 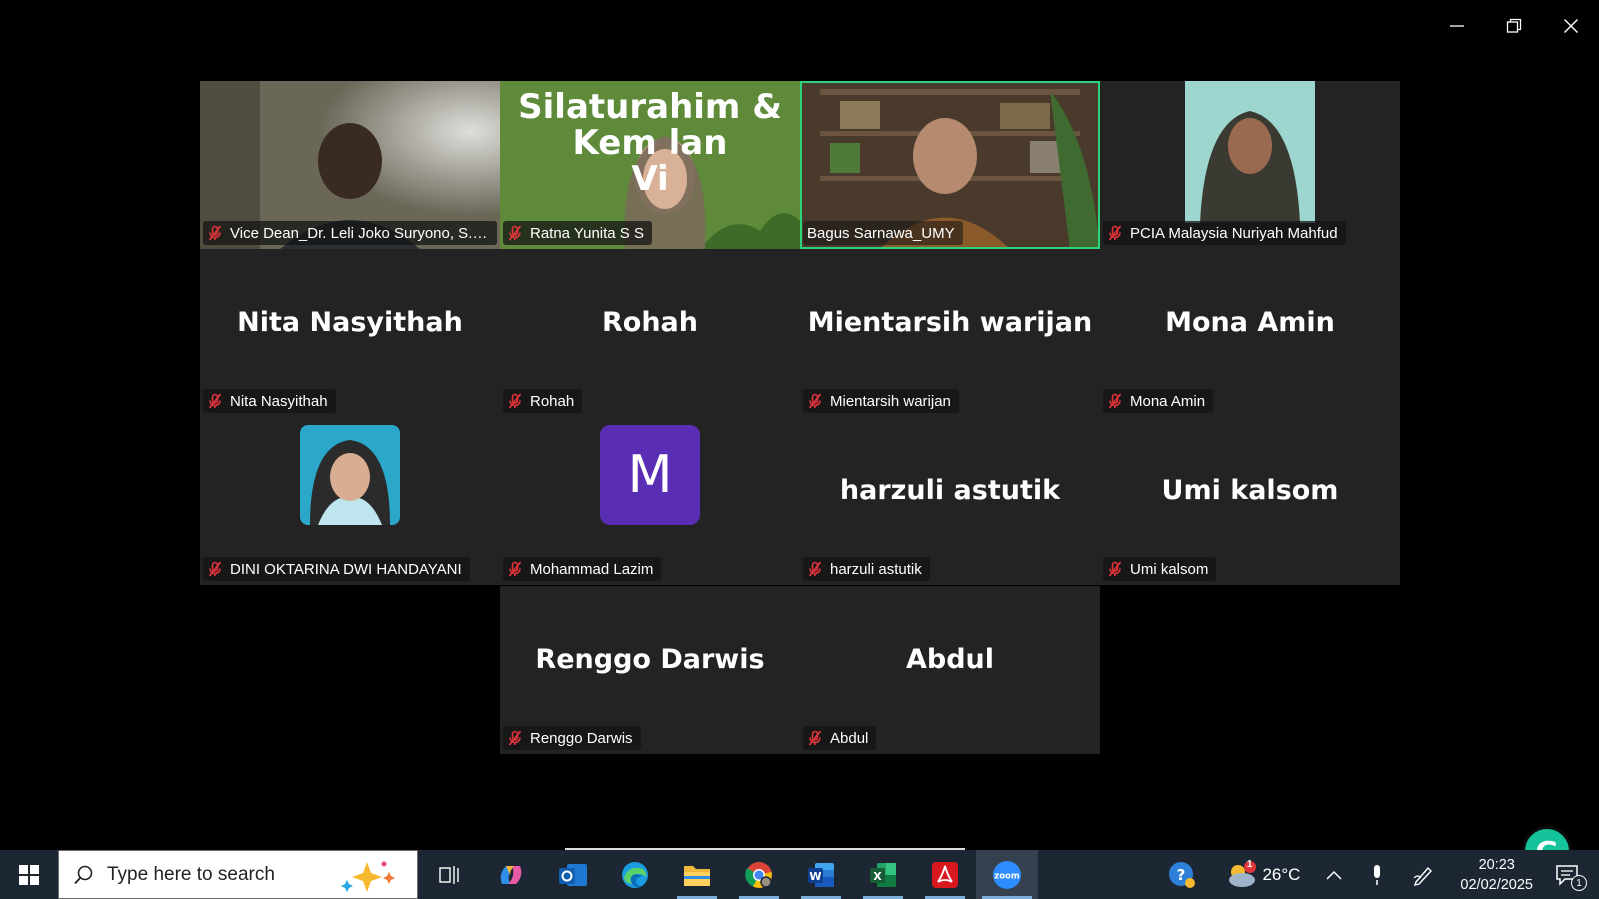 What do you see at coordinates (1496, 874) in the screenshot?
I see `clock: 20:23 02/02/2025` at bounding box center [1496, 874].